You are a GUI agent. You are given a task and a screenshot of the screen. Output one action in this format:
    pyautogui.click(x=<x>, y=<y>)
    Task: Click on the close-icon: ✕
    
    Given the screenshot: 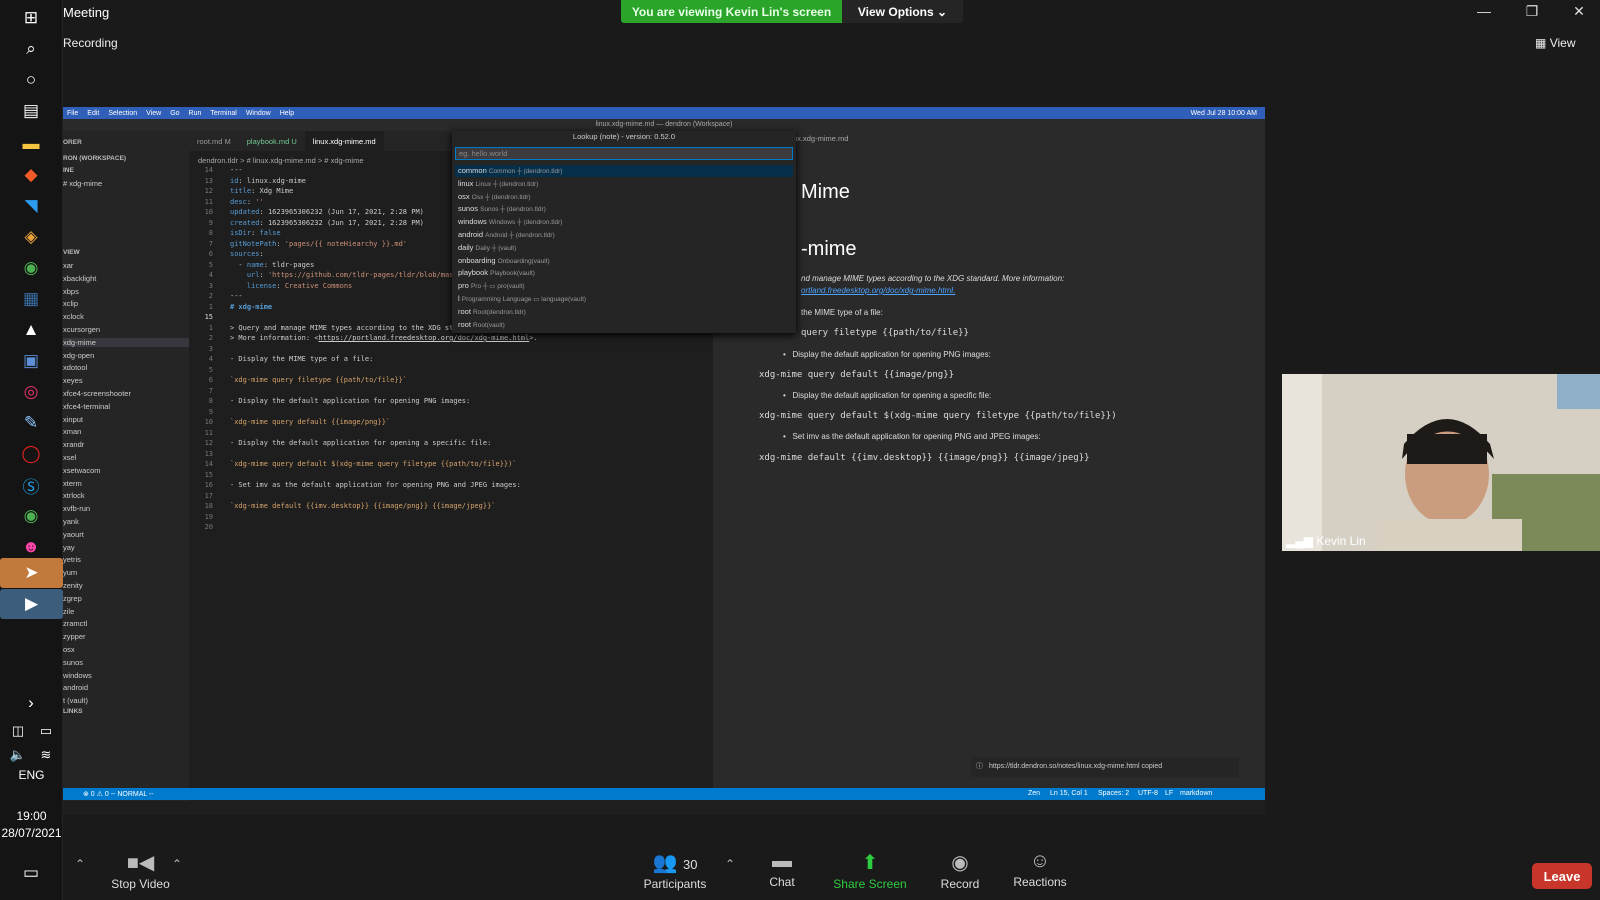 What is the action you would take?
    pyautogui.click(x=1579, y=11)
    